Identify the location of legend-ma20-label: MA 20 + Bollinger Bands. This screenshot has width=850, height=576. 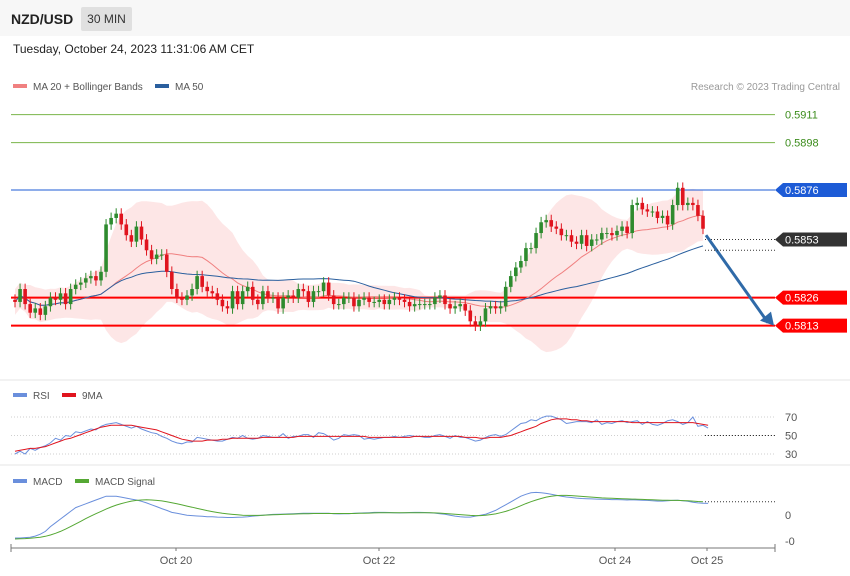
(88, 87).